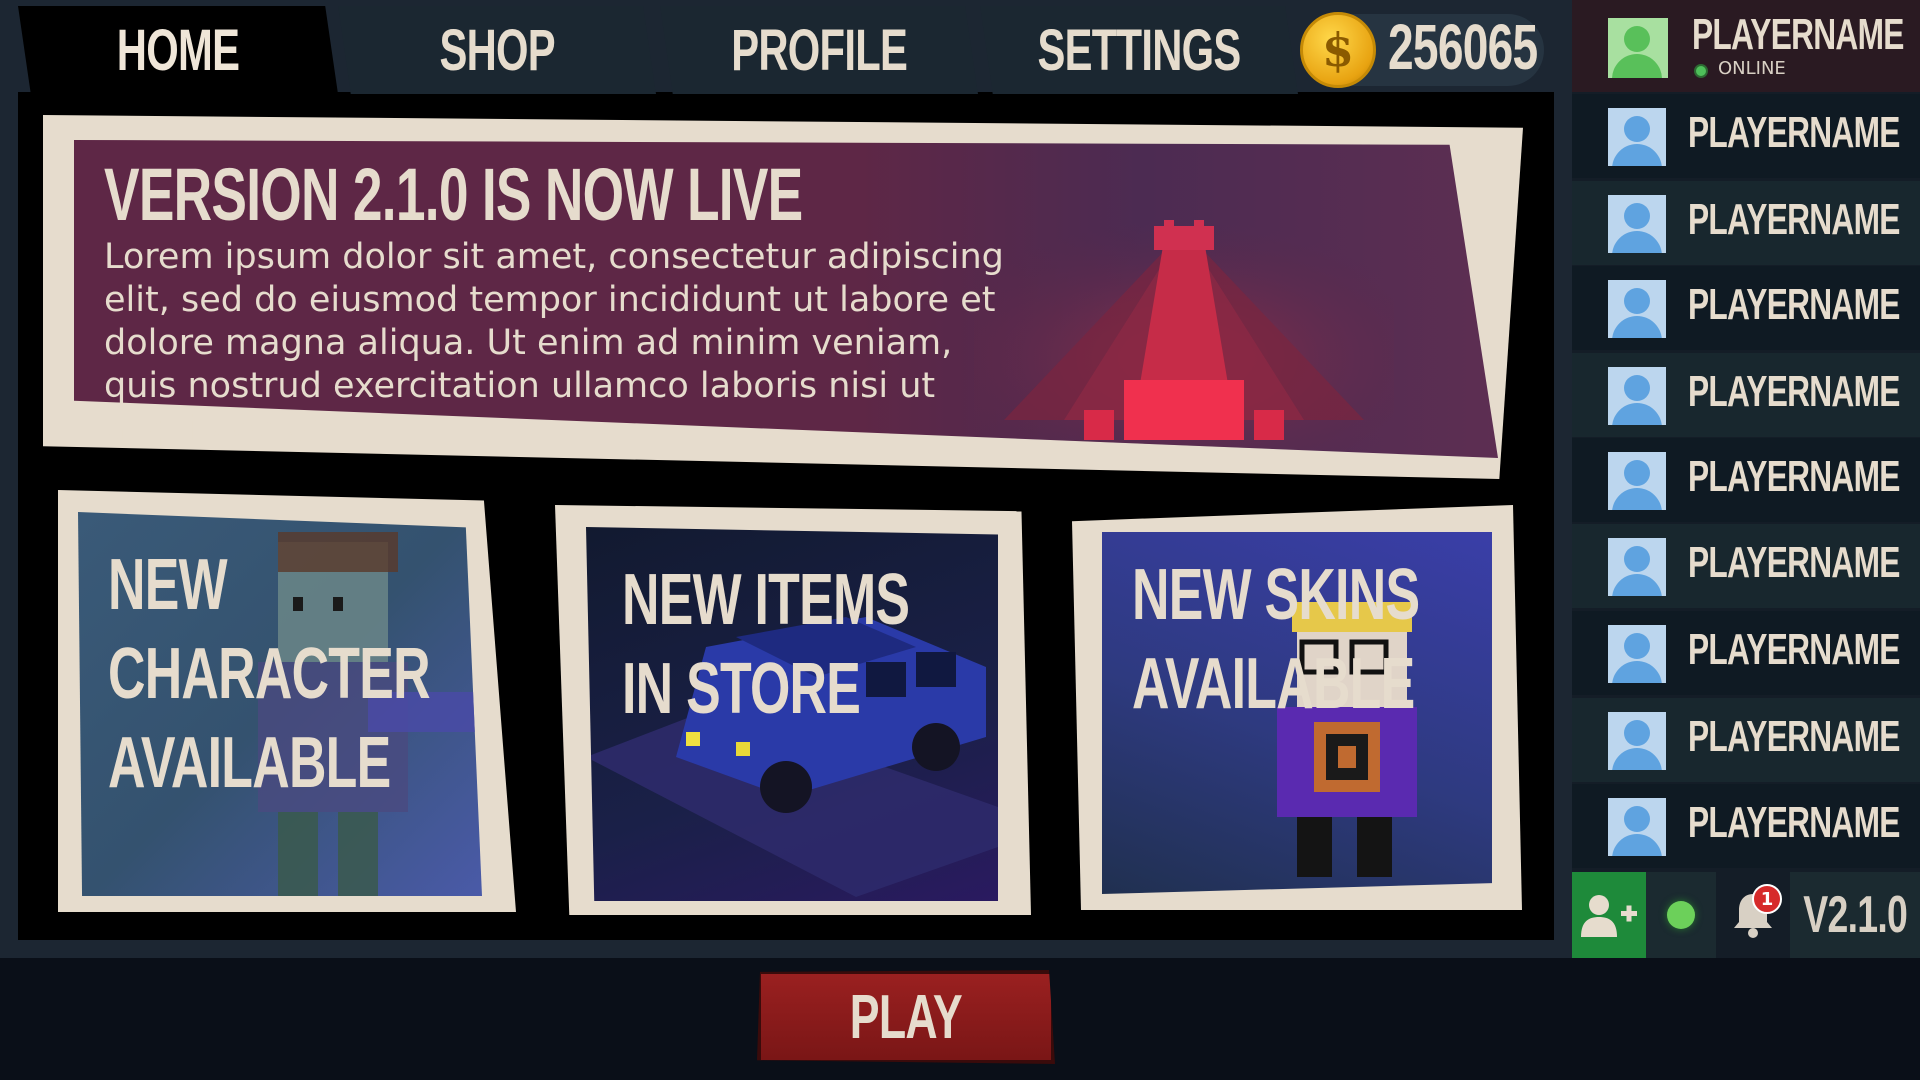 The height and width of the screenshot is (1080, 1920). Describe the element at coordinates (1331, 639) in the screenshot. I see `card-title: NEW SKINS AVAILABLE` at that location.